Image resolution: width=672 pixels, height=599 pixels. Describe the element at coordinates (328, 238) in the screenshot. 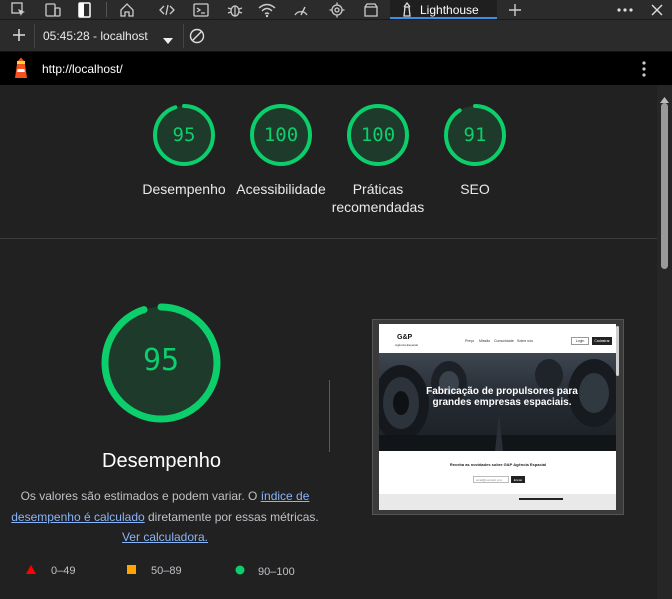

I see `section-divider` at that location.